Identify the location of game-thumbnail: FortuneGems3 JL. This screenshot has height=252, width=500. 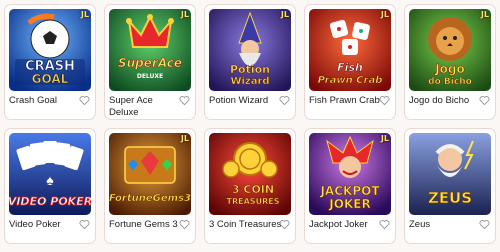
(150, 174).